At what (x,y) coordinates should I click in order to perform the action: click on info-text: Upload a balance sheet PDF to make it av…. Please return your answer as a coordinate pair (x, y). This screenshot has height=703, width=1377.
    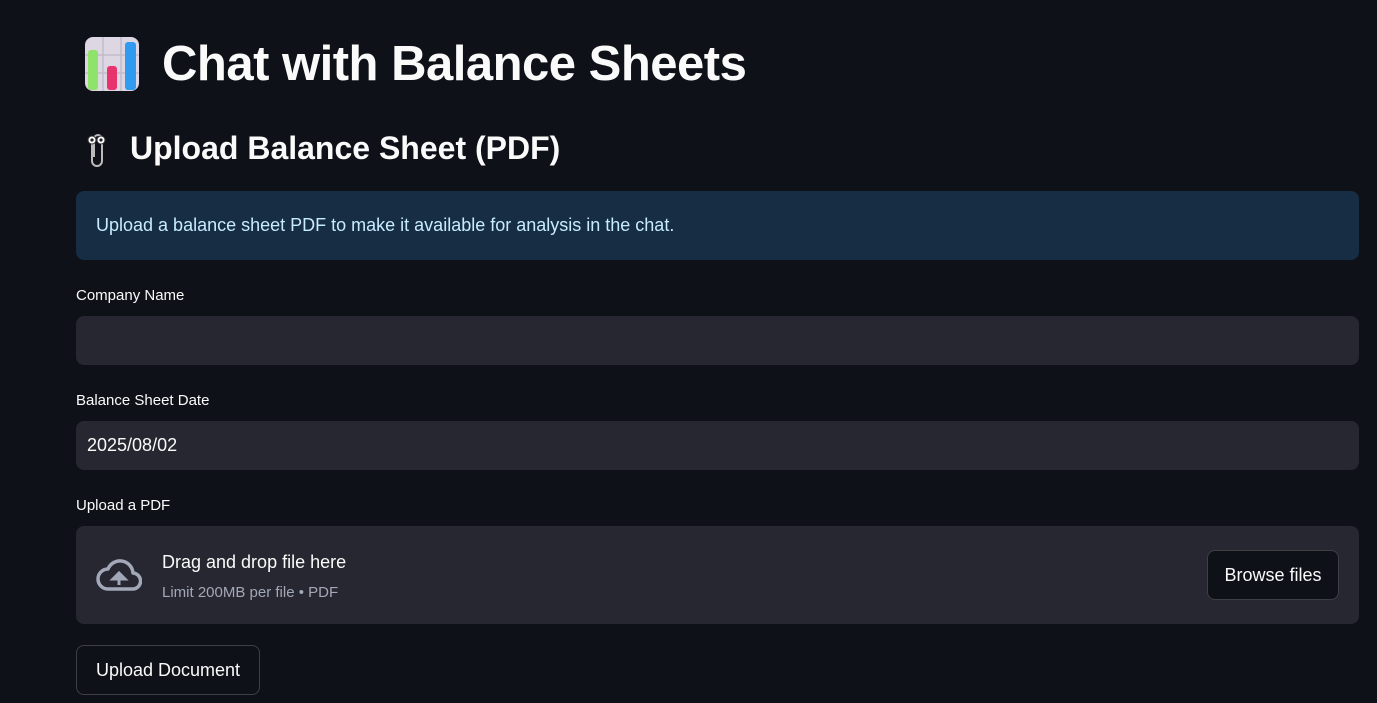
    Looking at the image, I should click on (385, 225).